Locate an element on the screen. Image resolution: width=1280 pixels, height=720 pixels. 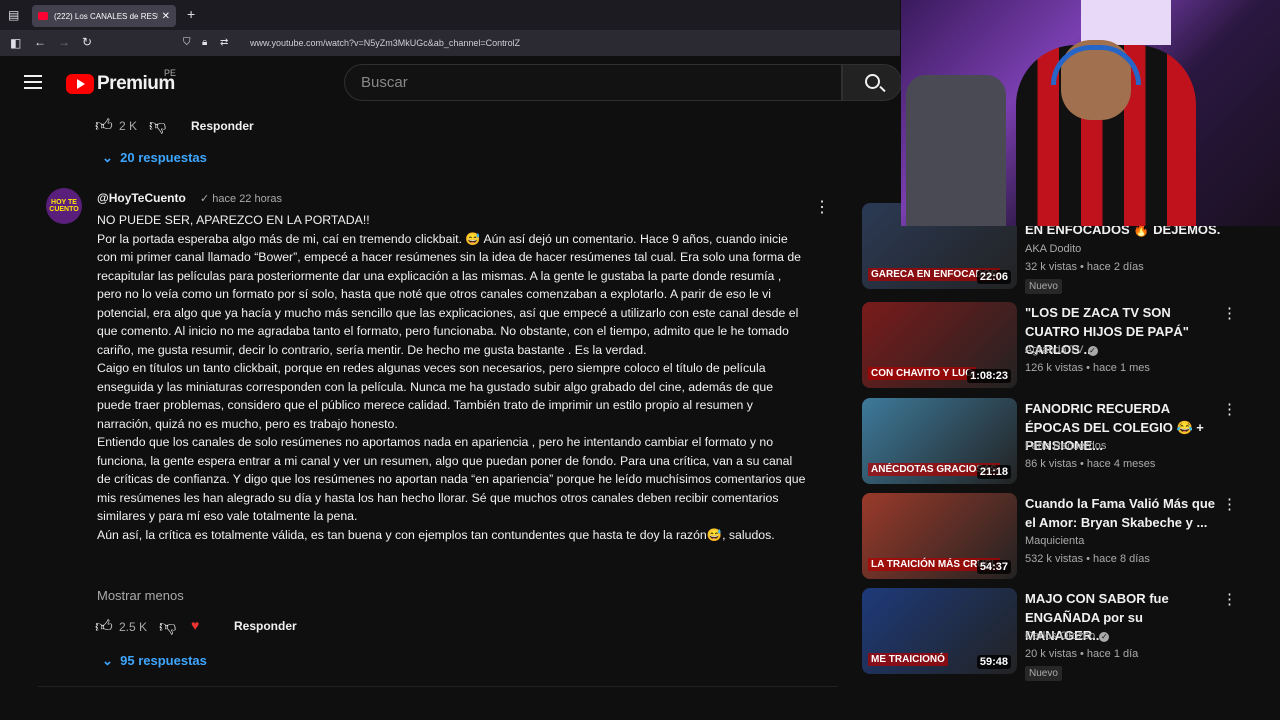
video-meta: 20 k vistas • hace 1 día is located at coordinates (1082, 654).